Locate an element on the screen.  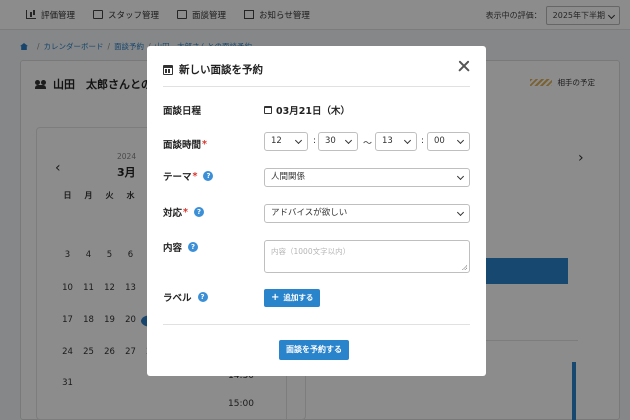
end-minute-select: 00 is located at coordinates (448, 141).